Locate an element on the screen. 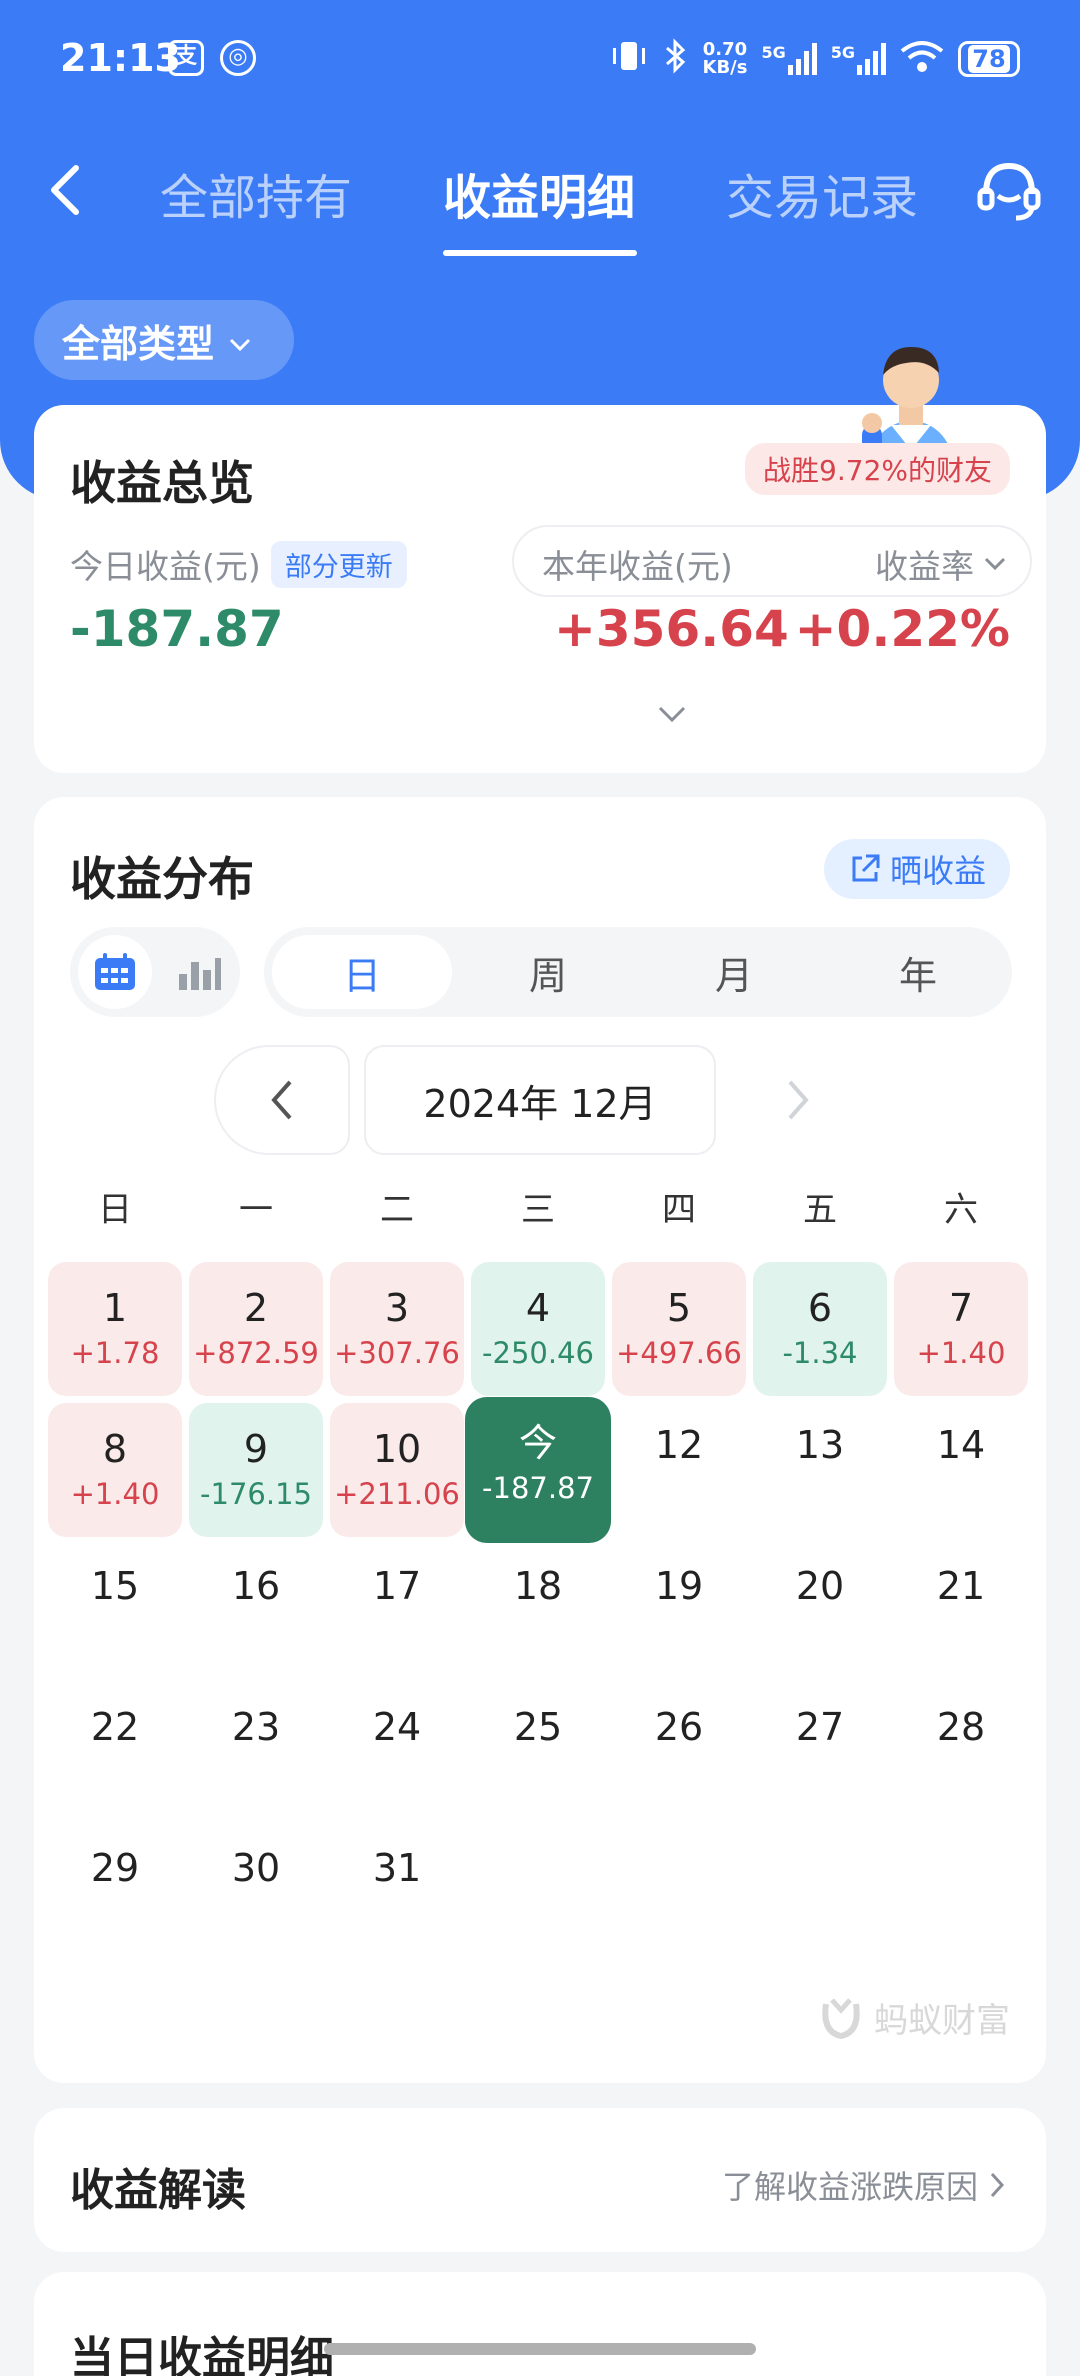  tab-income-details: 收益明细 is located at coordinates (539, 193).